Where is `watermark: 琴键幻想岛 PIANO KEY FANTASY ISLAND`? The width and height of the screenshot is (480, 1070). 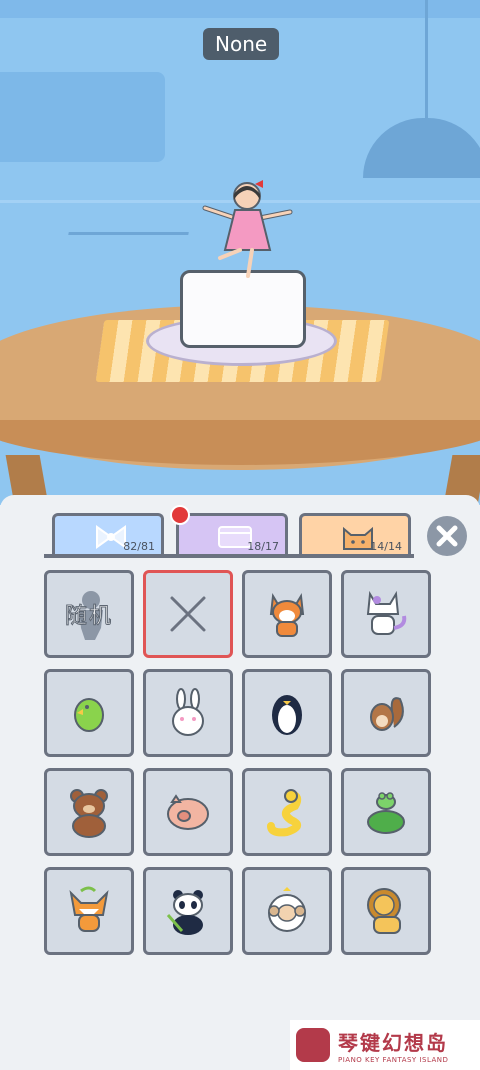
watermark: 琴键幻想岛 PIANO KEY FANTASY ISLAND is located at coordinates (385, 1045).